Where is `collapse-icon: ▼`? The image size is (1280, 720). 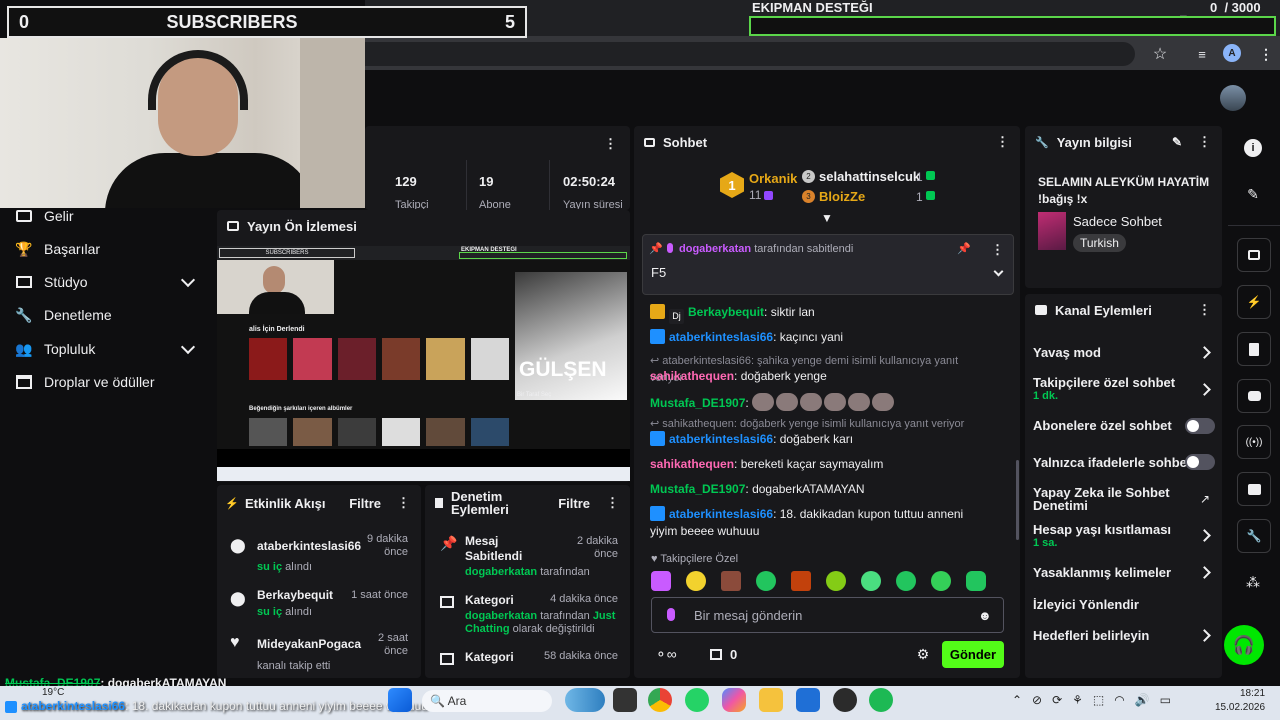 collapse-icon: ▼ is located at coordinates (827, 218).